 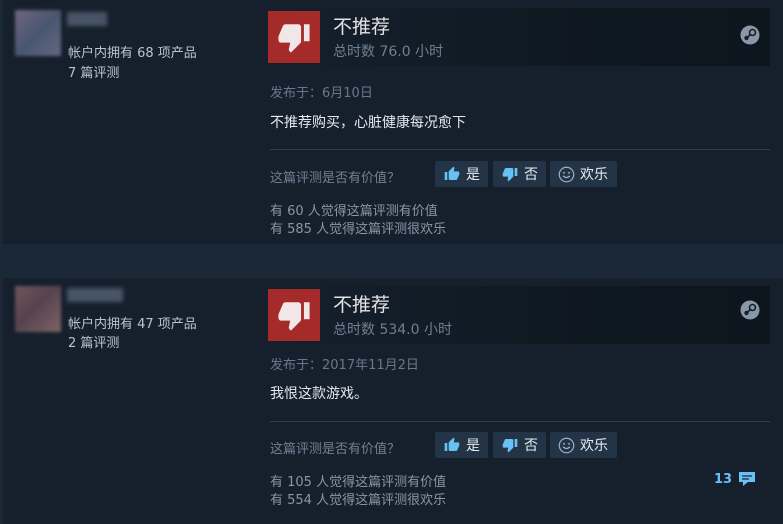 What do you see at coordinates (747, 479) in the screenshot?
I see `comment-icon` at bounding box center [747, 479].